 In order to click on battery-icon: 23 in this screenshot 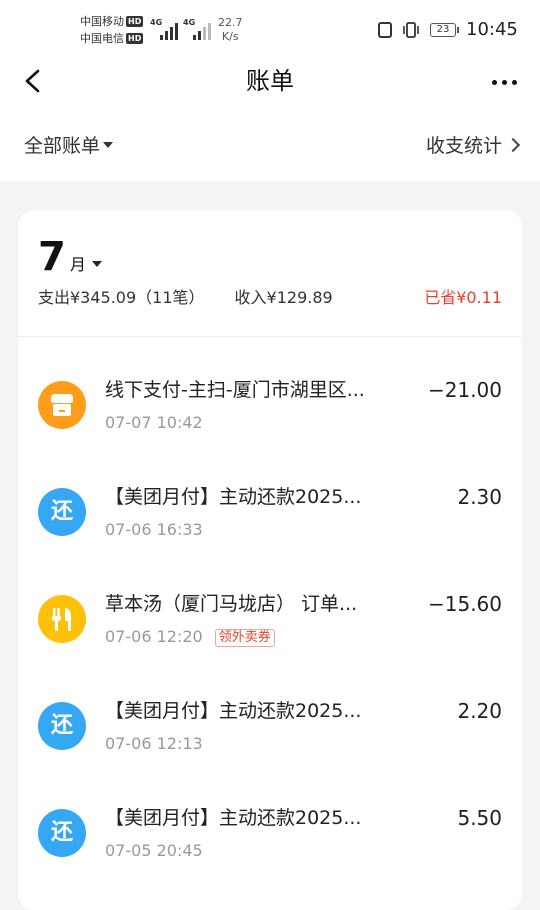, I will do `click(444, 30)`.